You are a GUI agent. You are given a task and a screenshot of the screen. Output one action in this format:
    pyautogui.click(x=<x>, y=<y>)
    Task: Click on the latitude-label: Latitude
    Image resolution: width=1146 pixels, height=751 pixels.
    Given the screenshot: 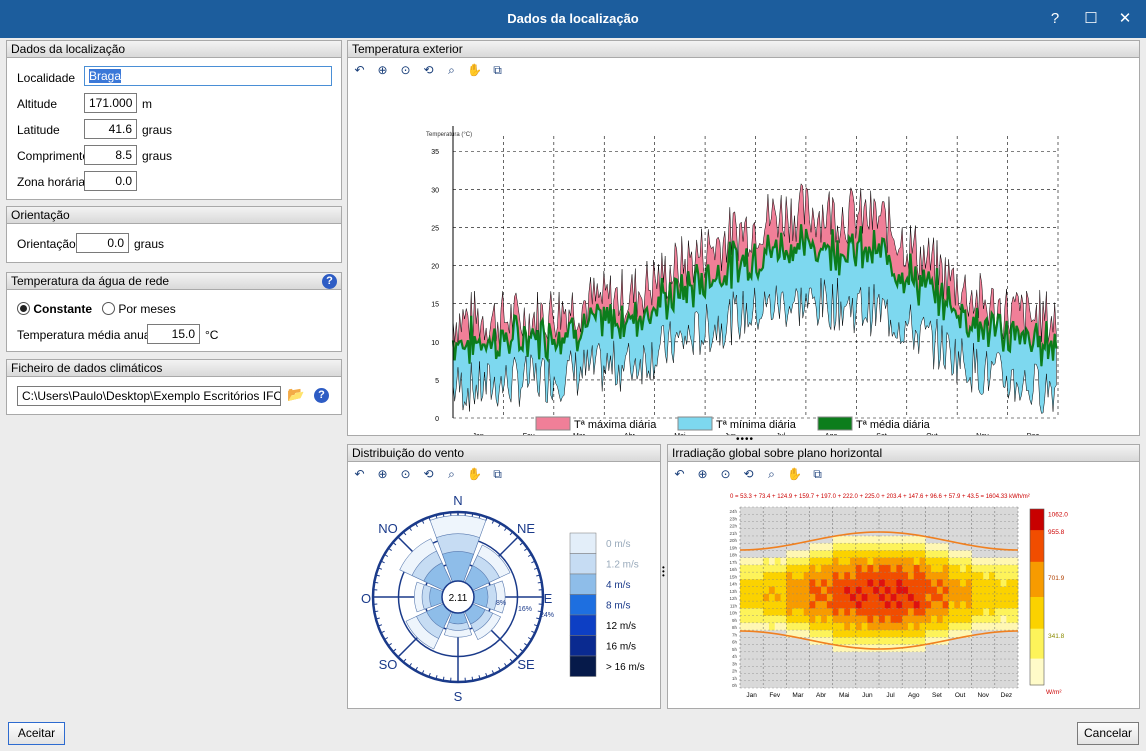 What is the action you would take?
    pyautogui.click(x=38, y=130)
    